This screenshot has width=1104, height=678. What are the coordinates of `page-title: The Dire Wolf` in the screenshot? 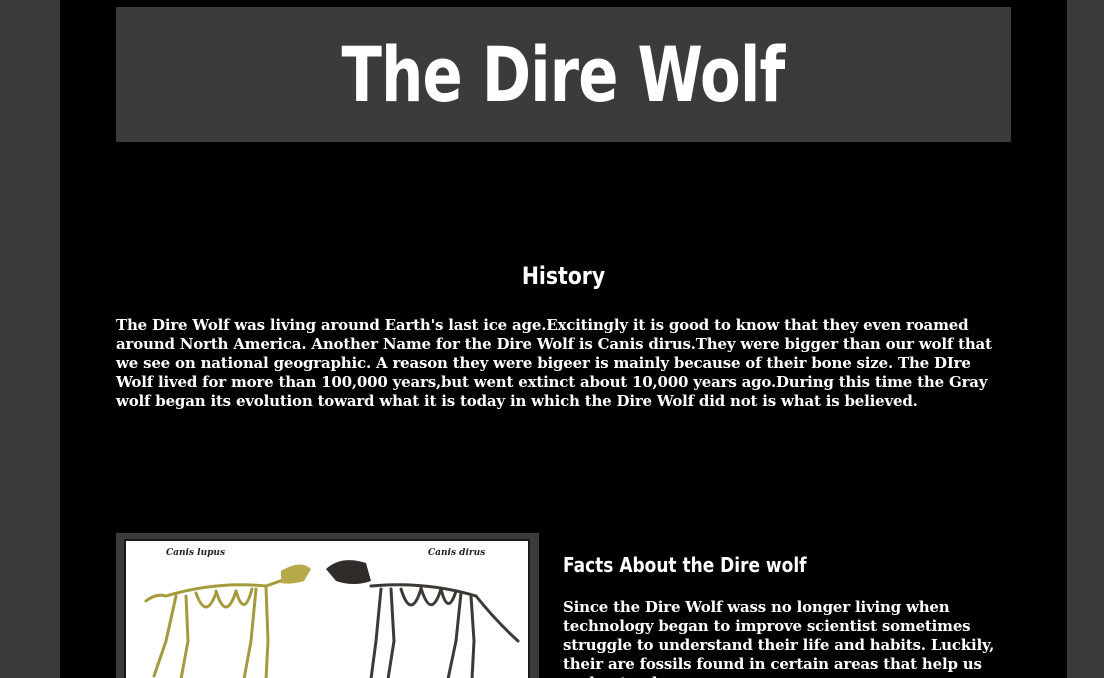 It's located at (563, 74).